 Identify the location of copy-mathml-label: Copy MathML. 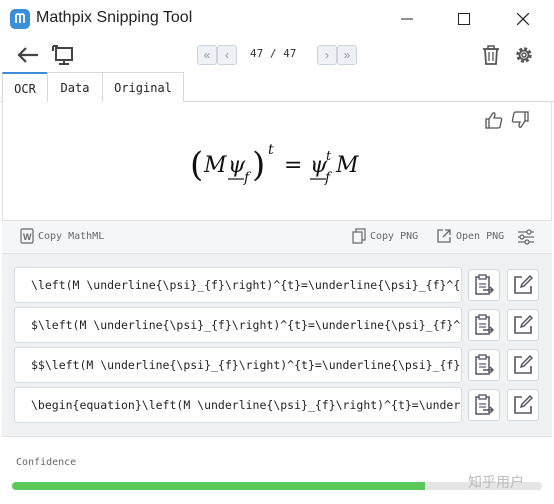
(71, 236).